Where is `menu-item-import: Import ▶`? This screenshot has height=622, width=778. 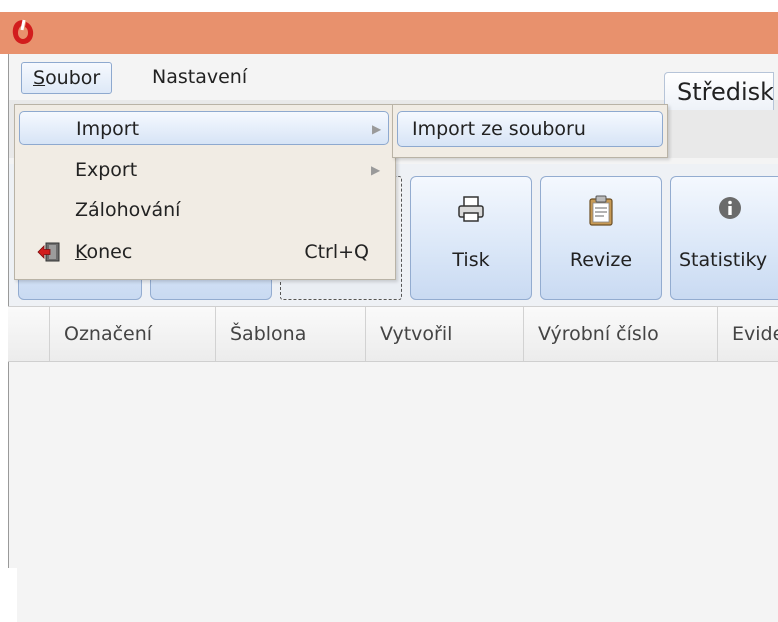 menu-item-import: Import ▶ is located at coordinates (204, 128).